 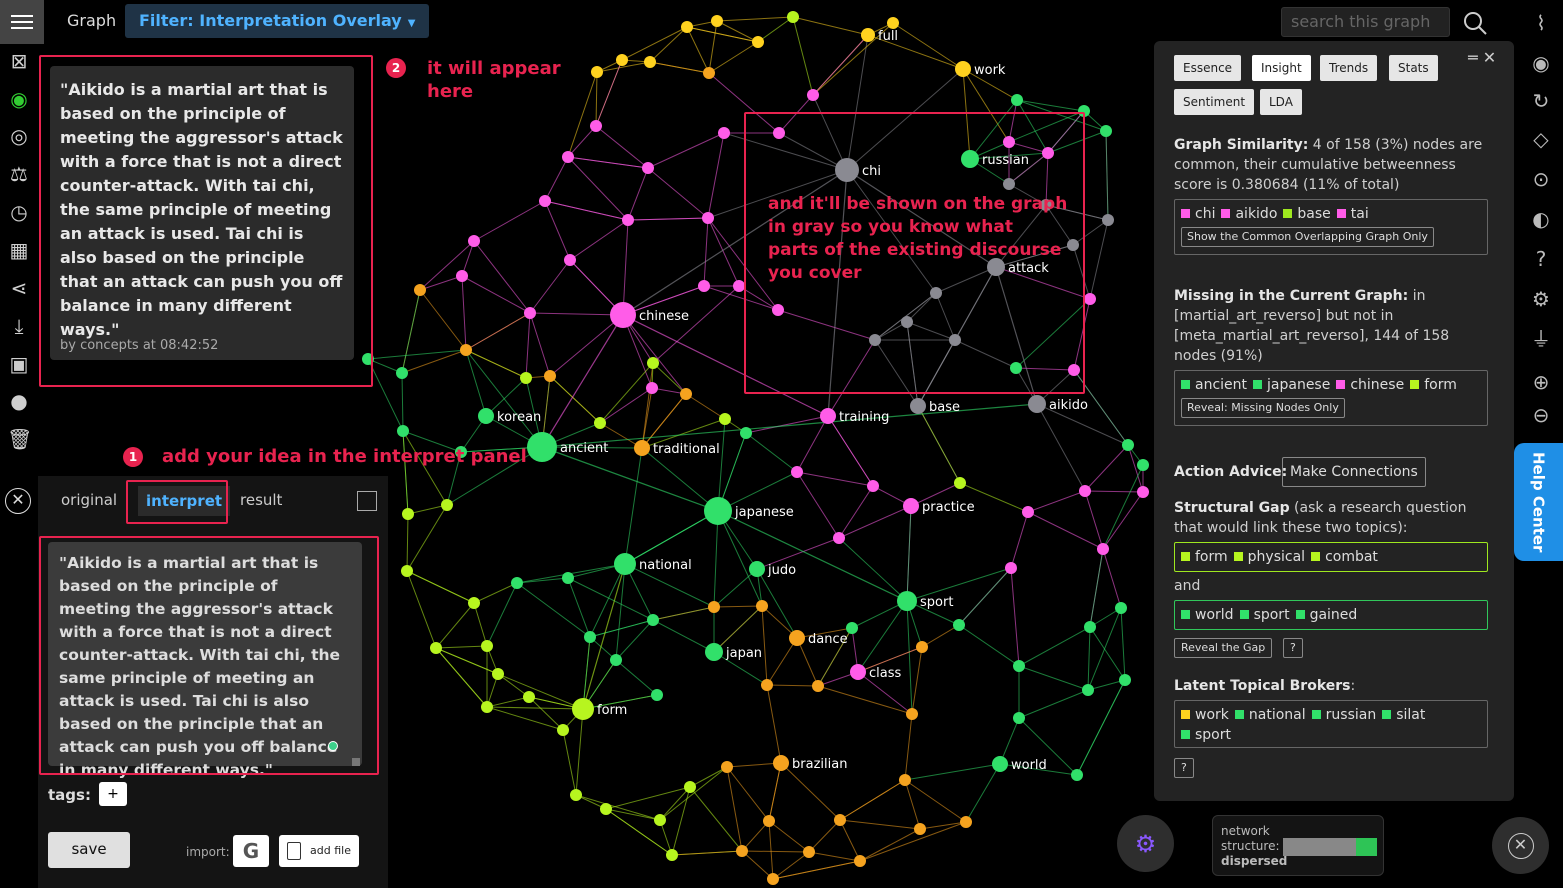 I want to click on missing-node-1: japanese, so click(x=1291, y=385).